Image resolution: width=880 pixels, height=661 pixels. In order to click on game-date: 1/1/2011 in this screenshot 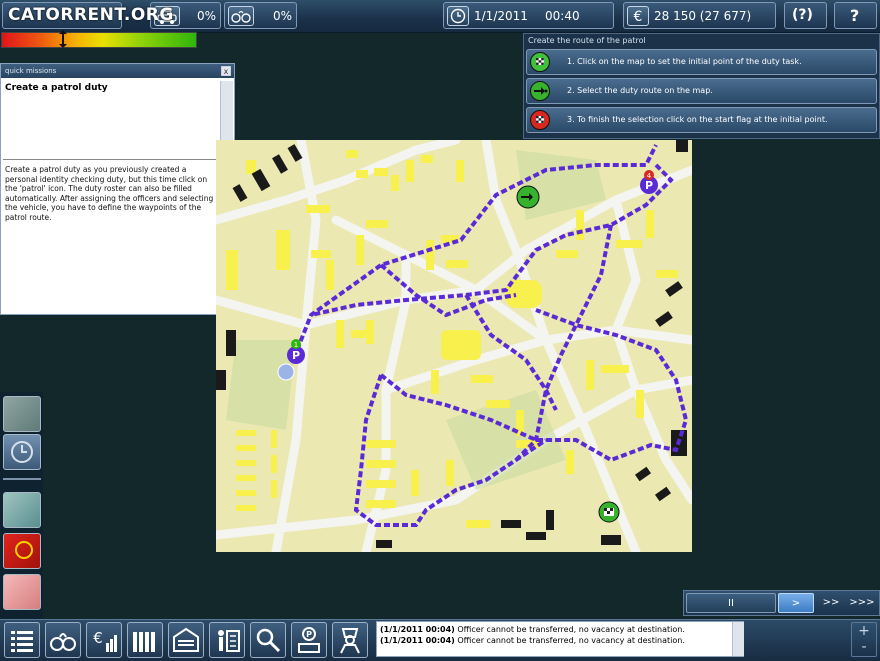, I will do `click(501, 16)`.